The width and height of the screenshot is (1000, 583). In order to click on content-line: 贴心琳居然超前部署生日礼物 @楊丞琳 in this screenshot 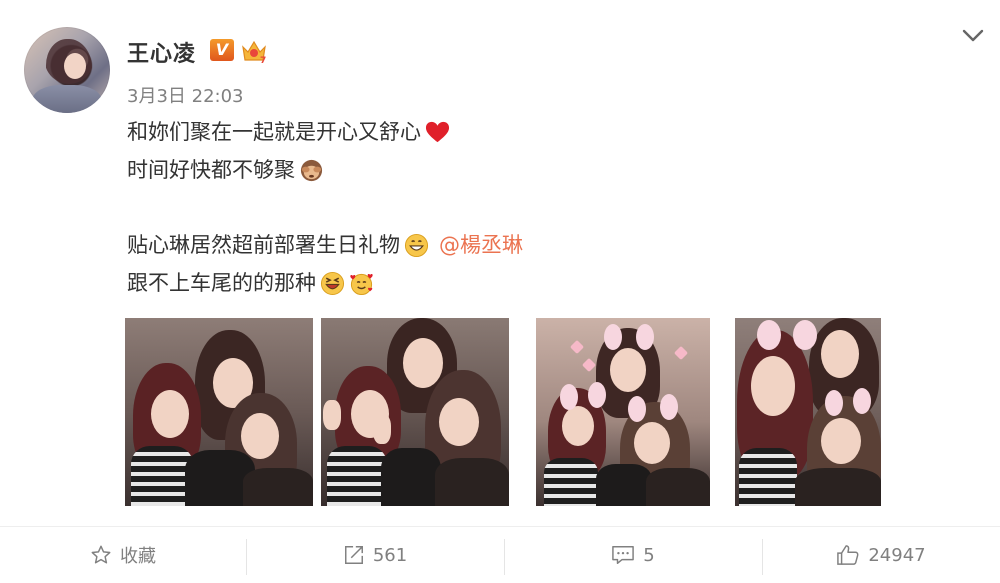, I will do `click(325, 245)`.